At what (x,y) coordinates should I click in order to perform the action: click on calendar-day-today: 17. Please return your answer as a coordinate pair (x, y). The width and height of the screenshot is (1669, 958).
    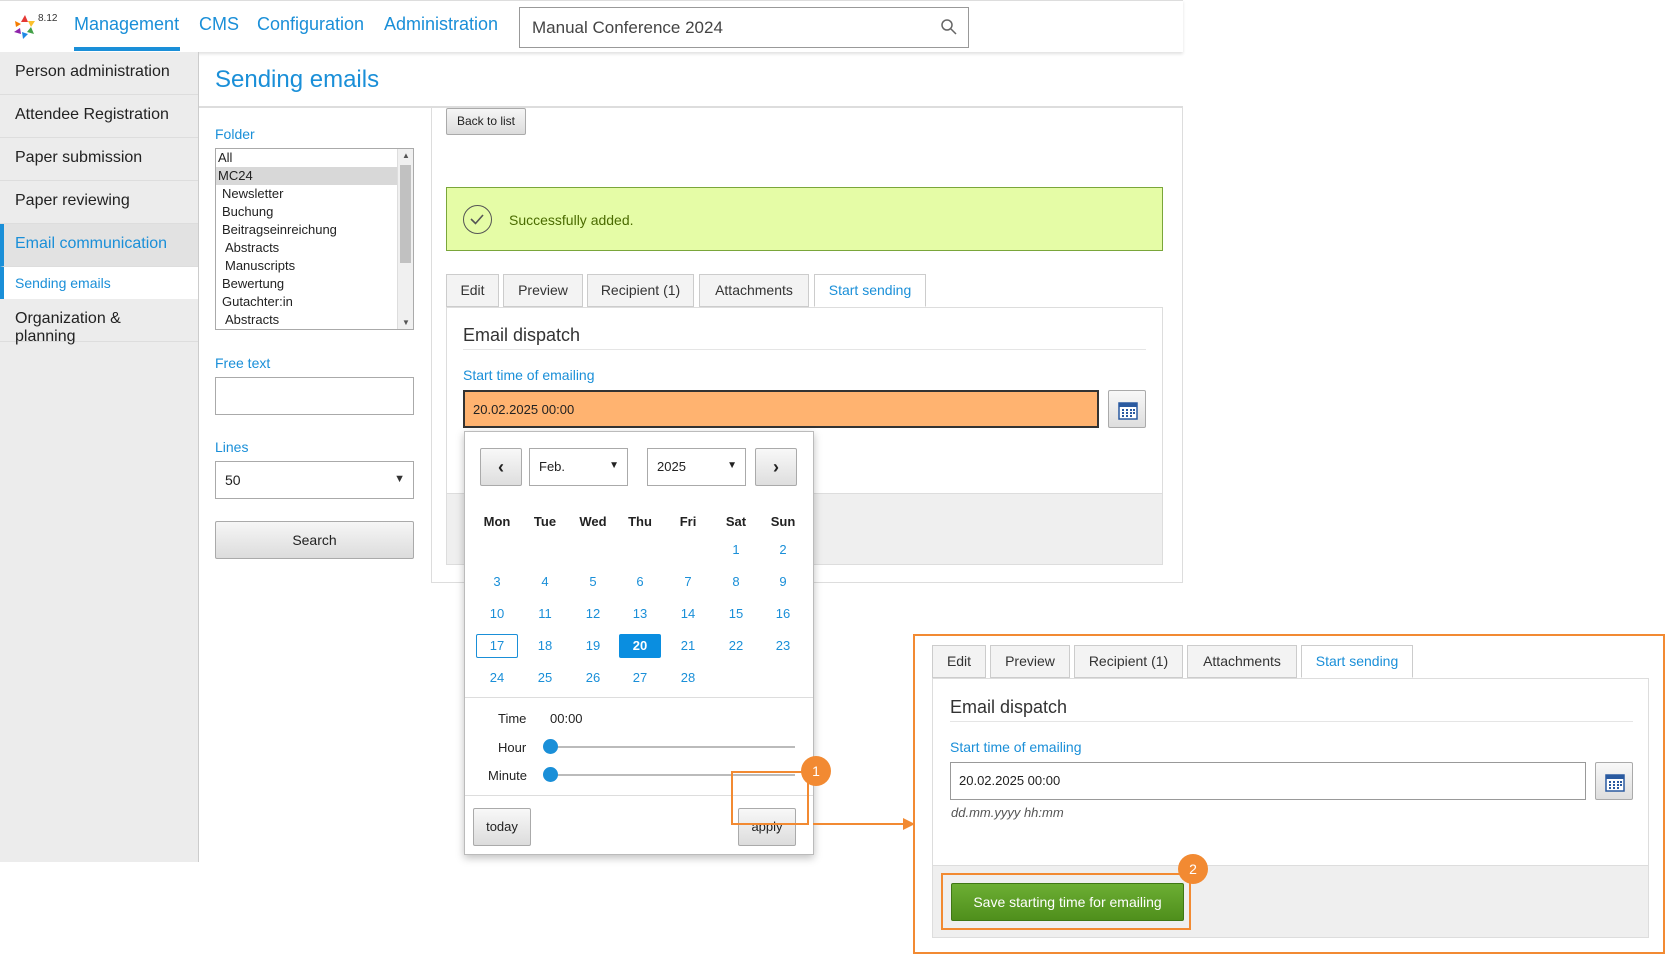
    Looking at the image, I should click on (497, 646).